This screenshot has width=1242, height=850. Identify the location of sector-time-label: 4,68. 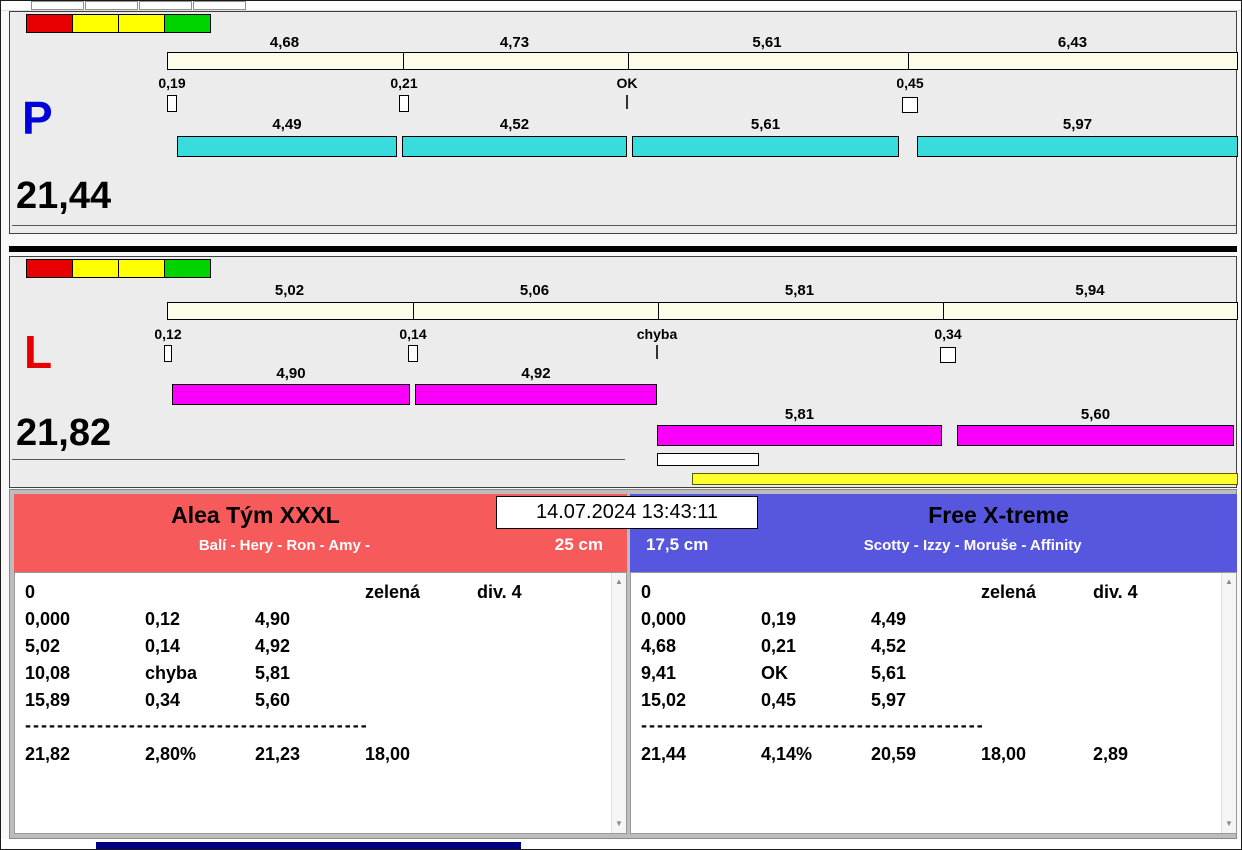
(284, 42).